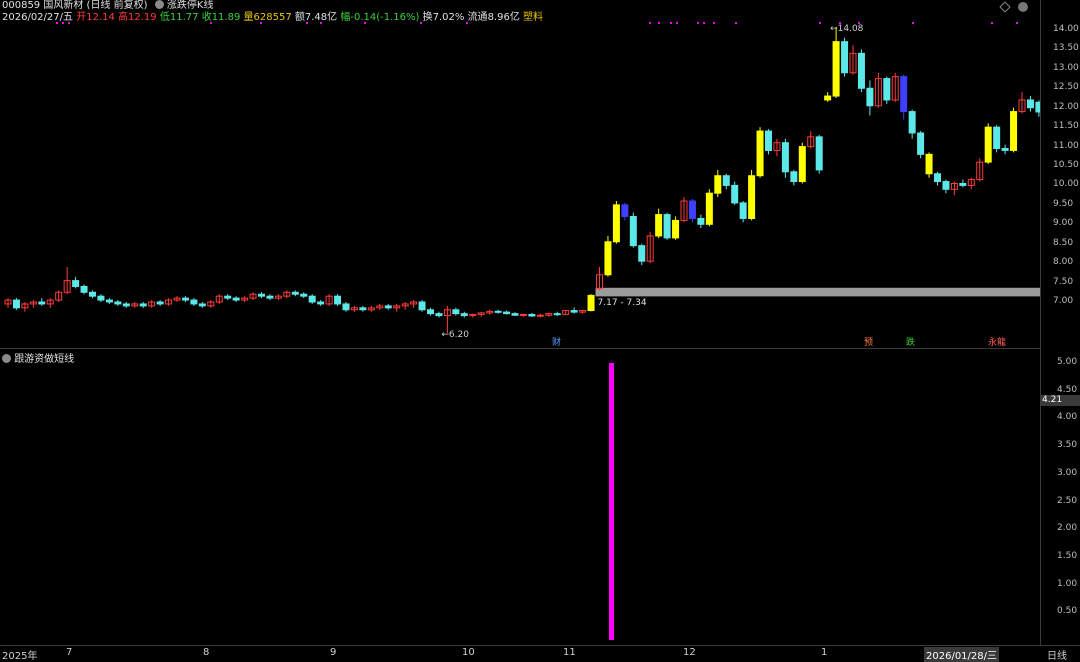  What do you see at coordinates (333, 652) in the screenshot?
I see `time-tick: 9` at bounding box center [333, 652].